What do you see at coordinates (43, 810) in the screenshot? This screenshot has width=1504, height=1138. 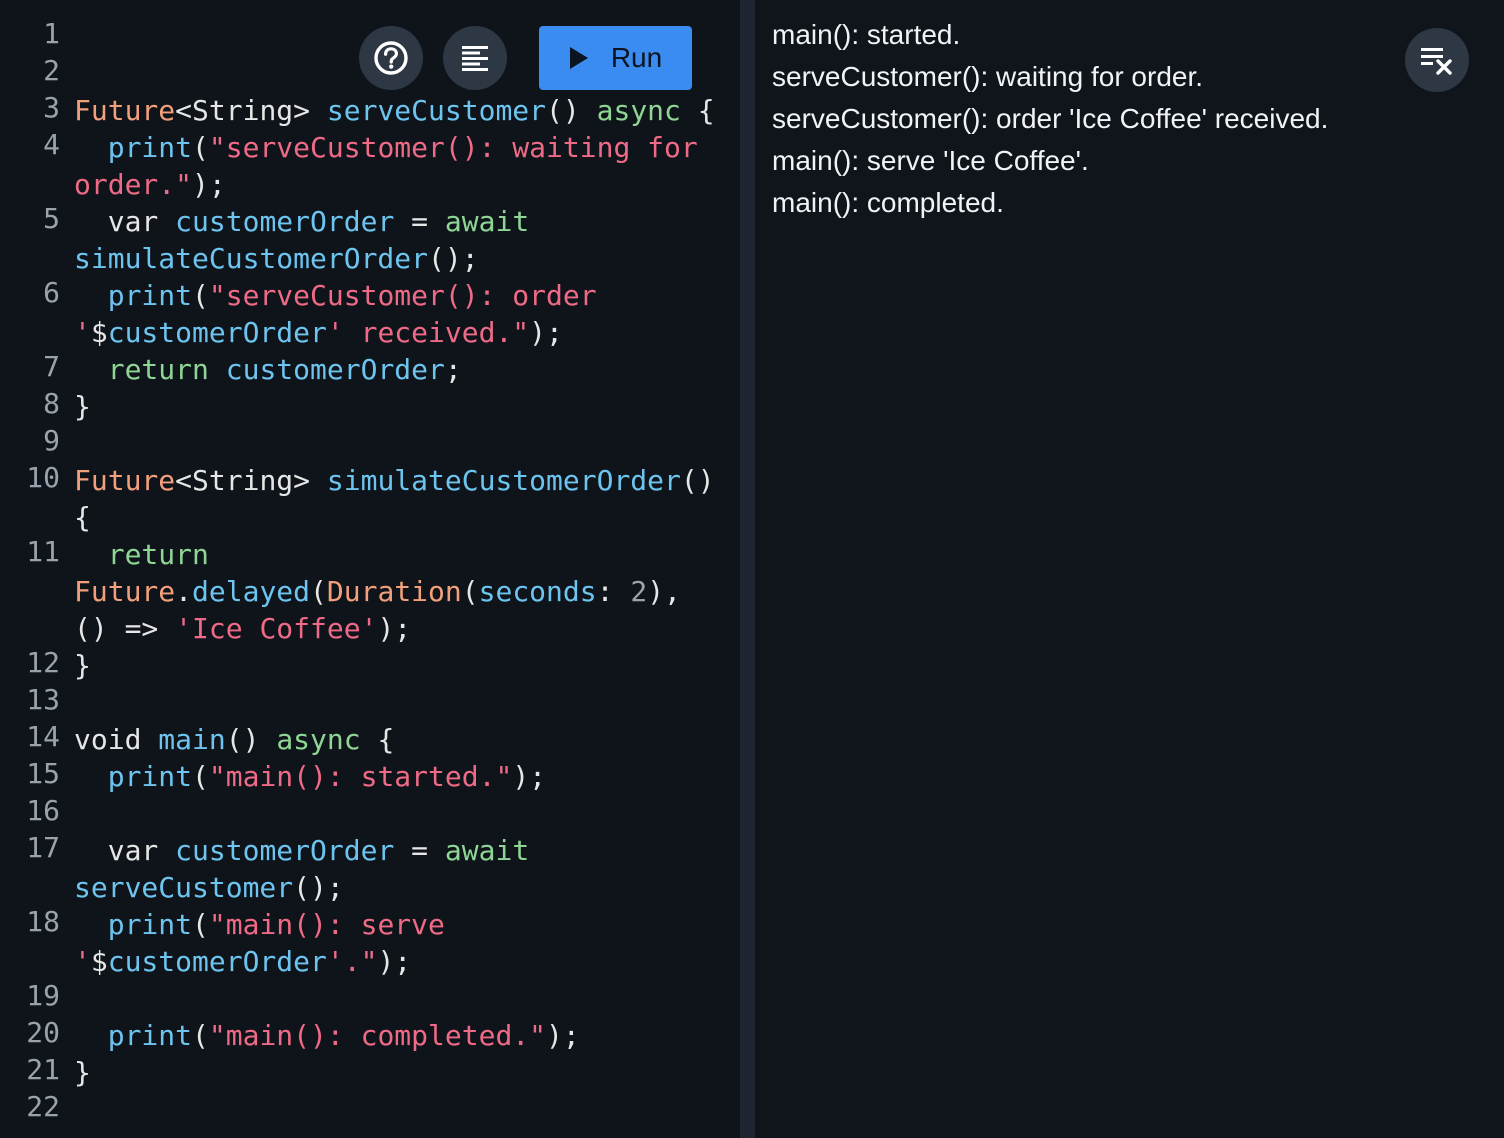 I see `line-number: 16` at bounding box center [43, 810].